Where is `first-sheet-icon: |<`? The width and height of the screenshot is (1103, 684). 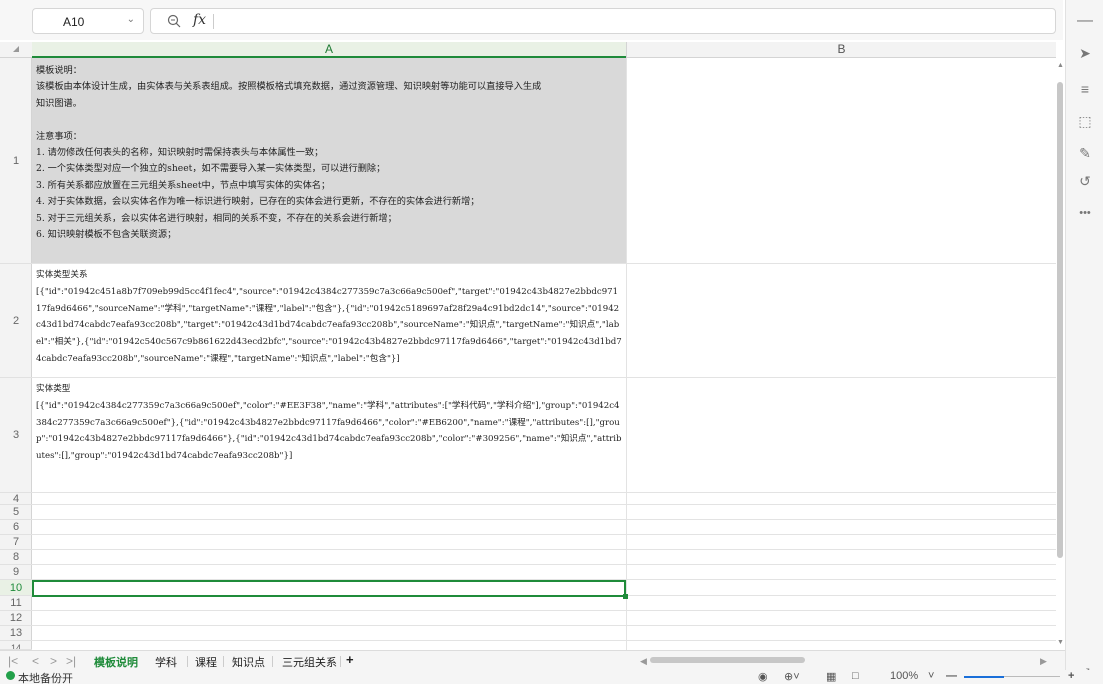
first-sheet-icon: |< is located at coordinates (13, 661).